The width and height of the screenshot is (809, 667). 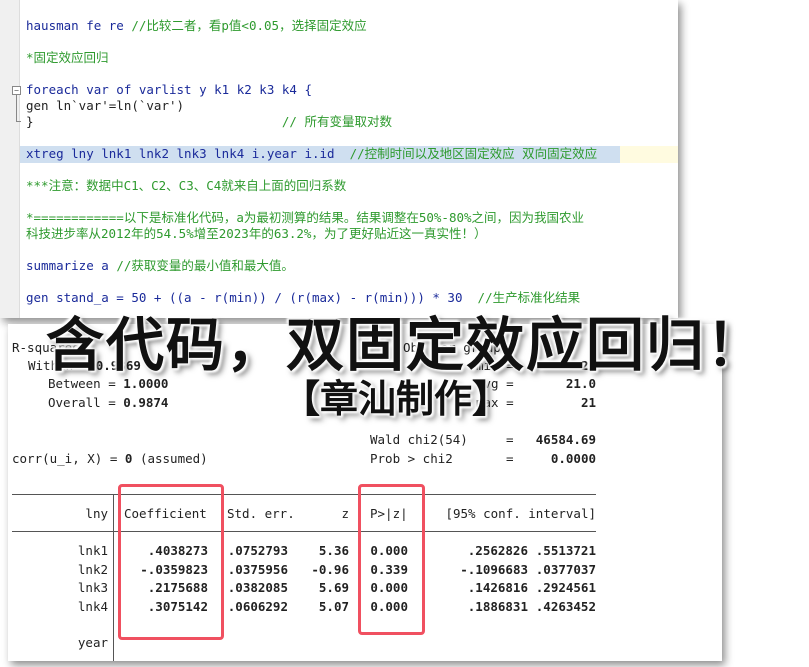 What do you see at coordinates (92, 587) in the screenshot?
I see `row-label: lnk3` at bounding box center [92, 587].